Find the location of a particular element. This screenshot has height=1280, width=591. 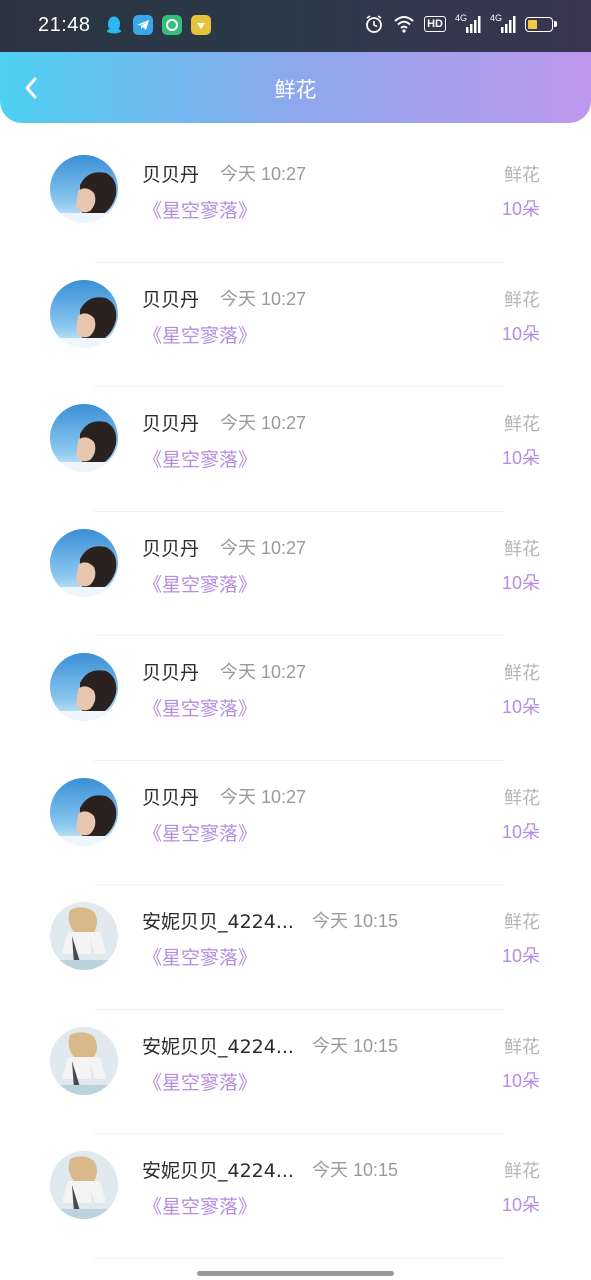

page-title: 鲜花 is located at coordinates (295, 90).